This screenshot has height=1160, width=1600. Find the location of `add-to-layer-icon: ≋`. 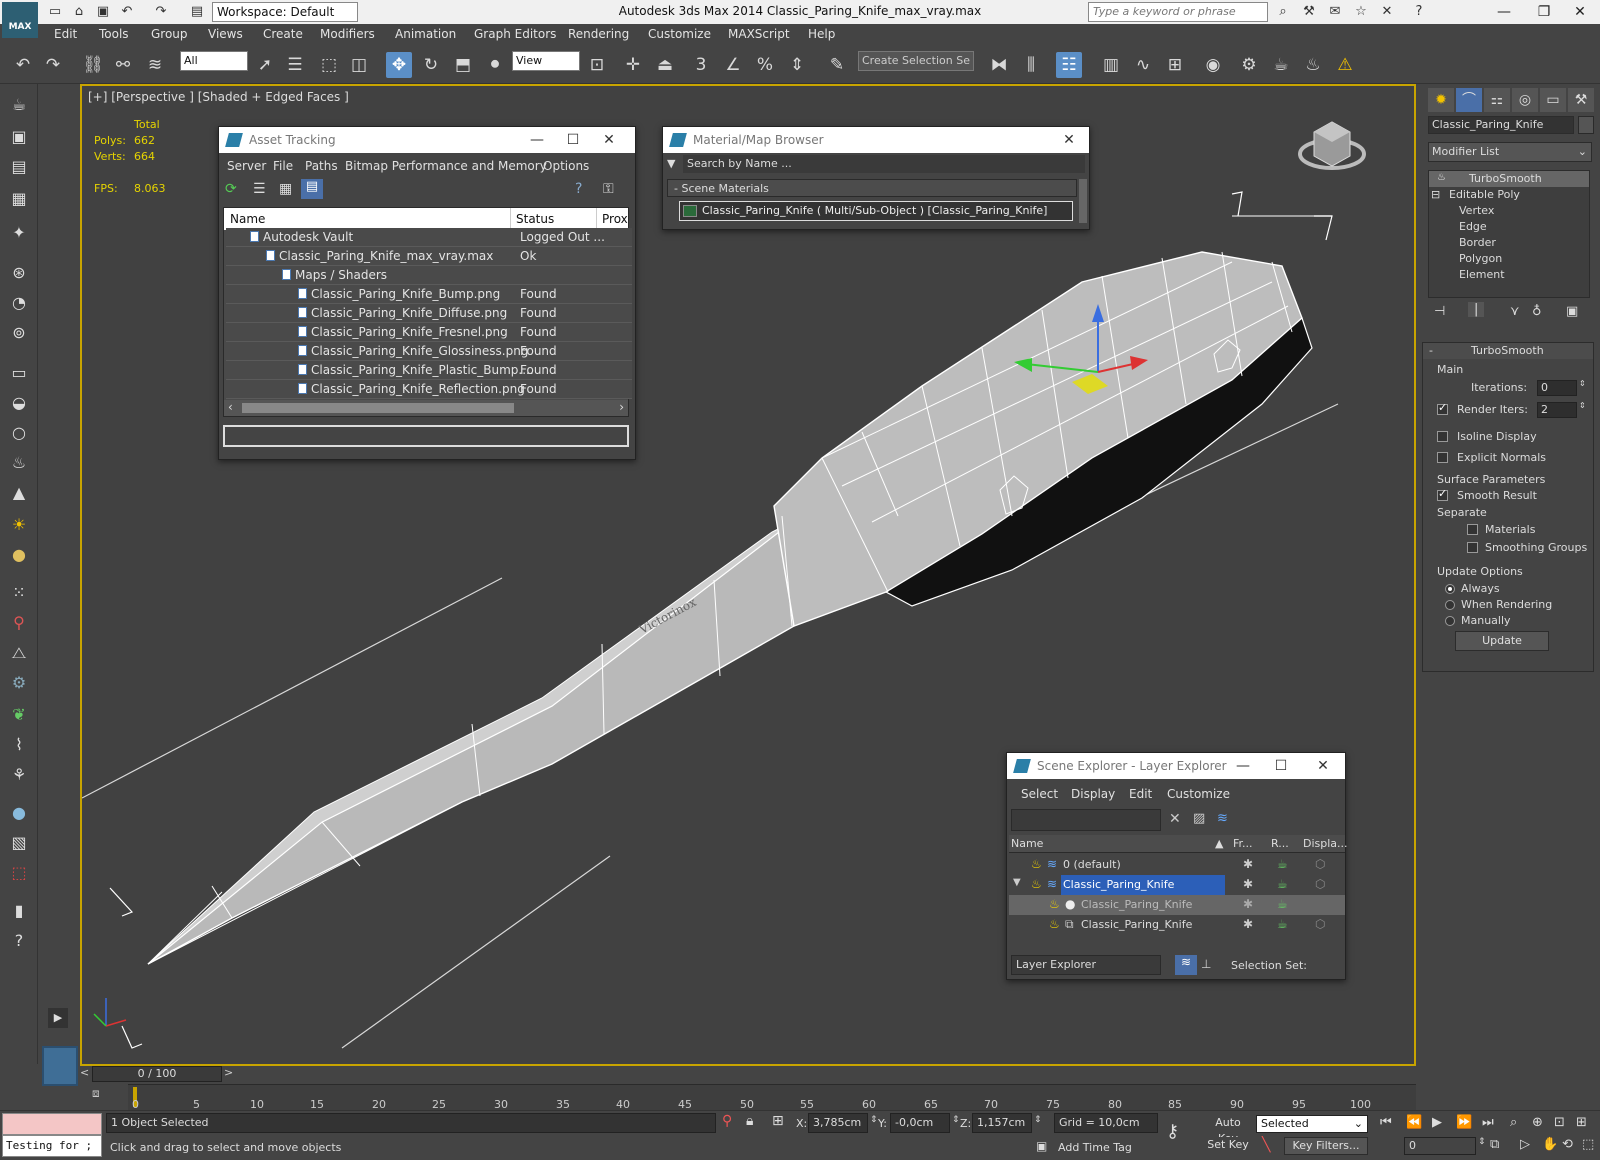

add-to-layer-icon: ≋ is located at coordinates (1222, 818).